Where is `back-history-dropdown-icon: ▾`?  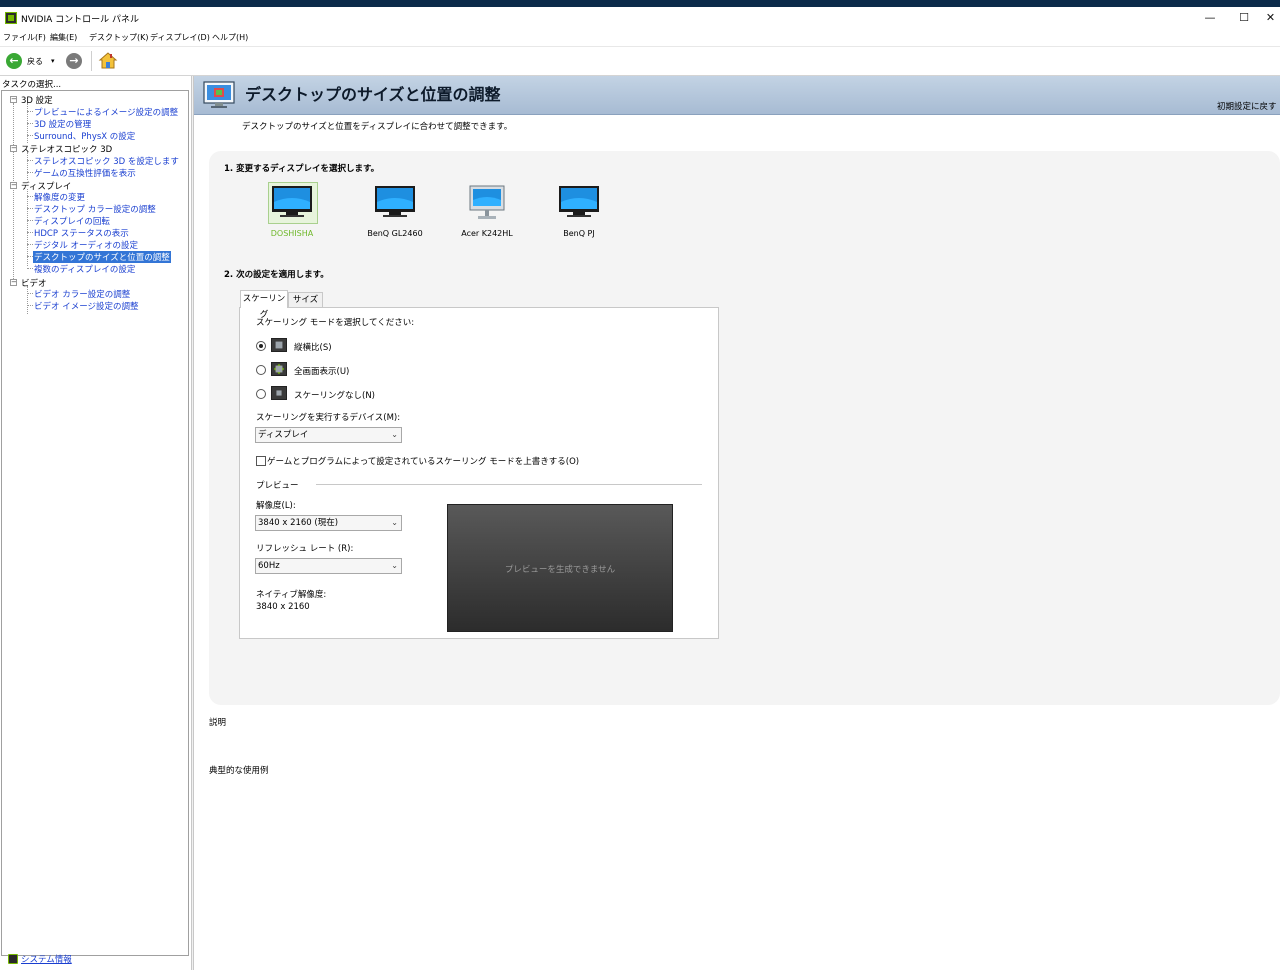 back-history-dropdown-icon: ▾ is located at coordinates (53, 61).